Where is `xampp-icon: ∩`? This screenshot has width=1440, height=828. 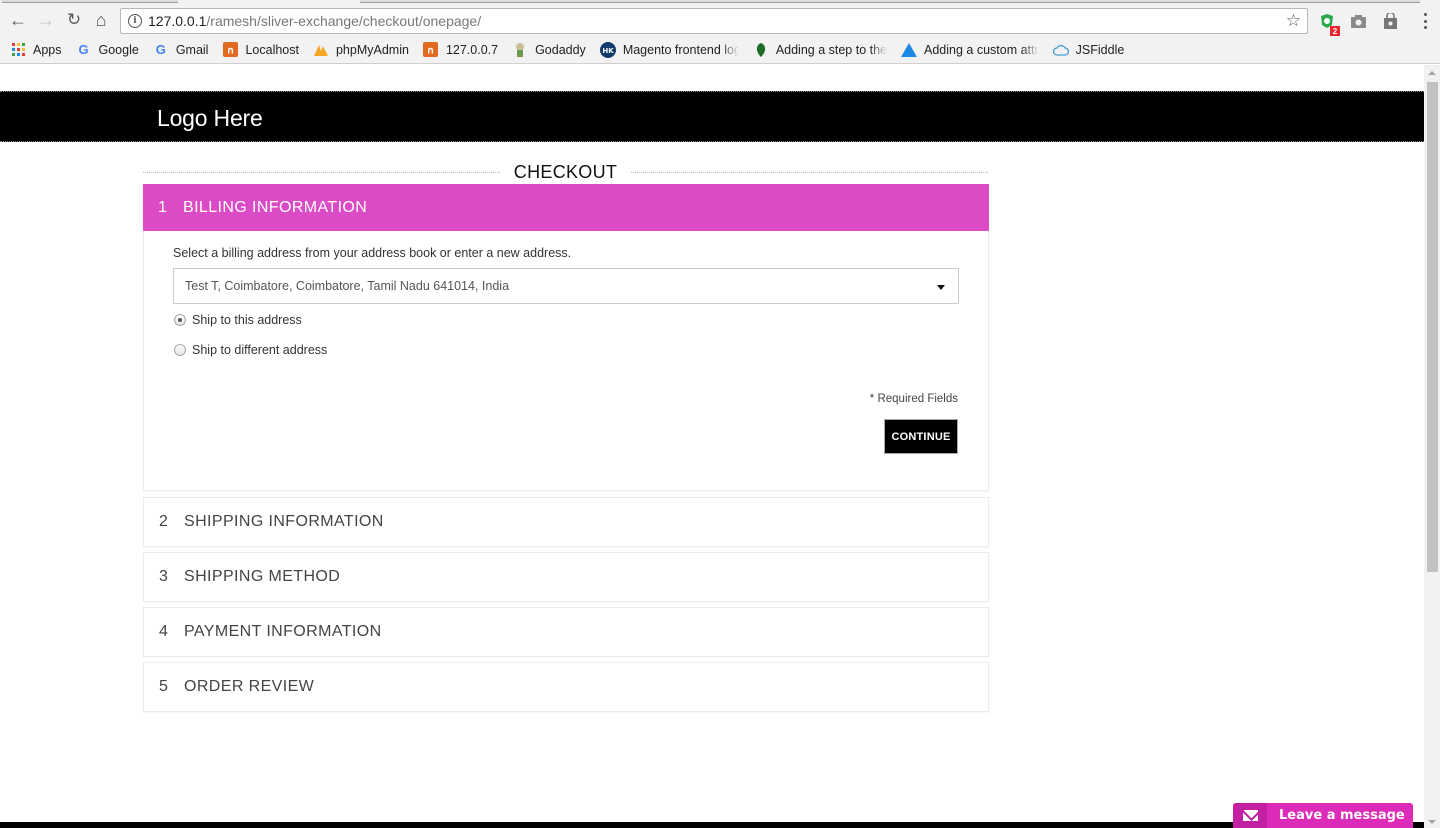 xampp-icon: ∩ is located at coordinates (230, 50).